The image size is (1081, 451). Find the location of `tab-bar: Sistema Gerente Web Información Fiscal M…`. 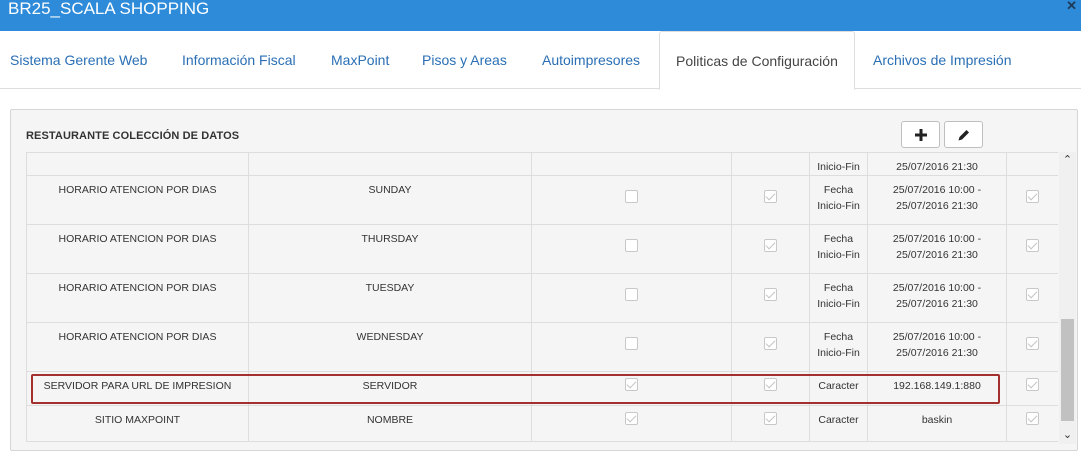

tab-bar: Sistema Gerente Web Información Fiscal M… is located at coordinates (540, 60).